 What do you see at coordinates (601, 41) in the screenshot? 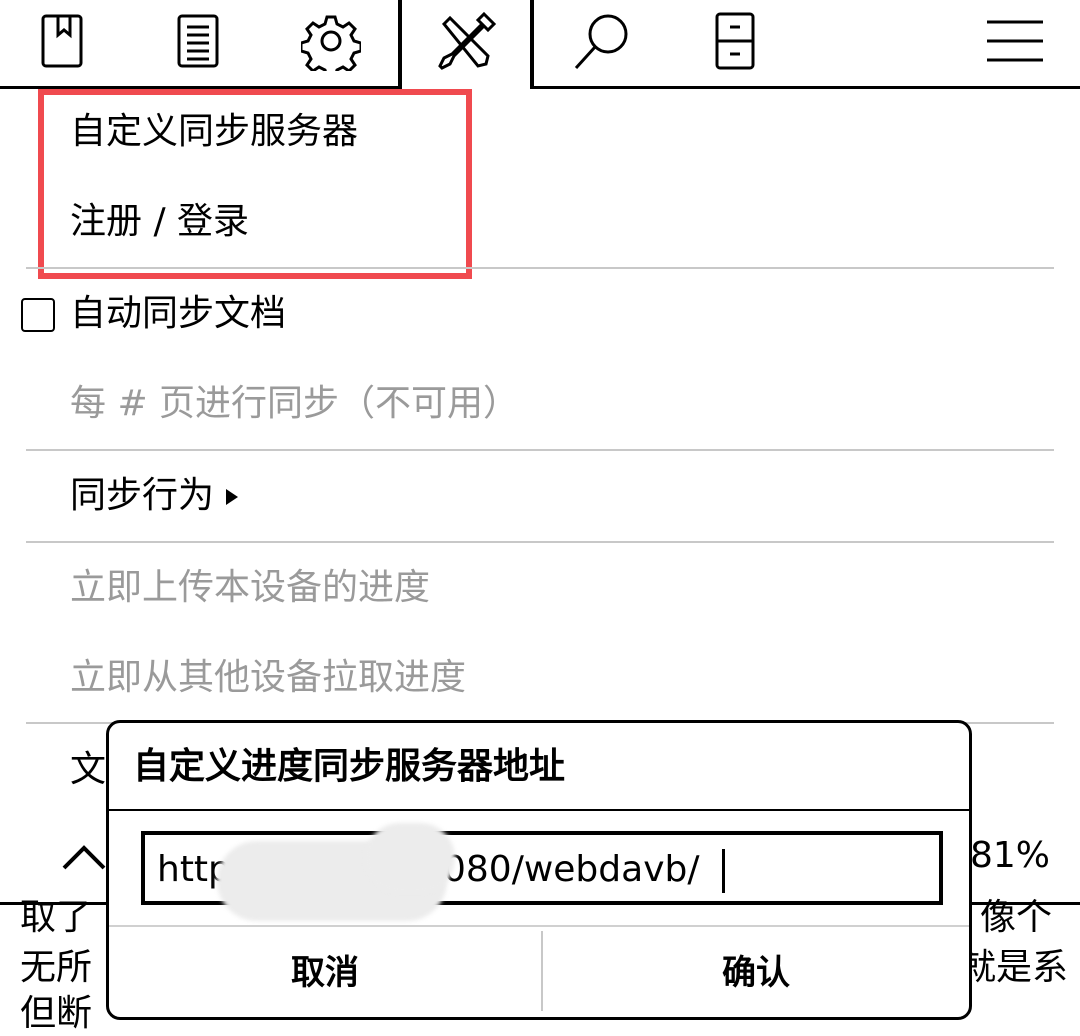
I see `search-icon` at bounding box center [601, 41].